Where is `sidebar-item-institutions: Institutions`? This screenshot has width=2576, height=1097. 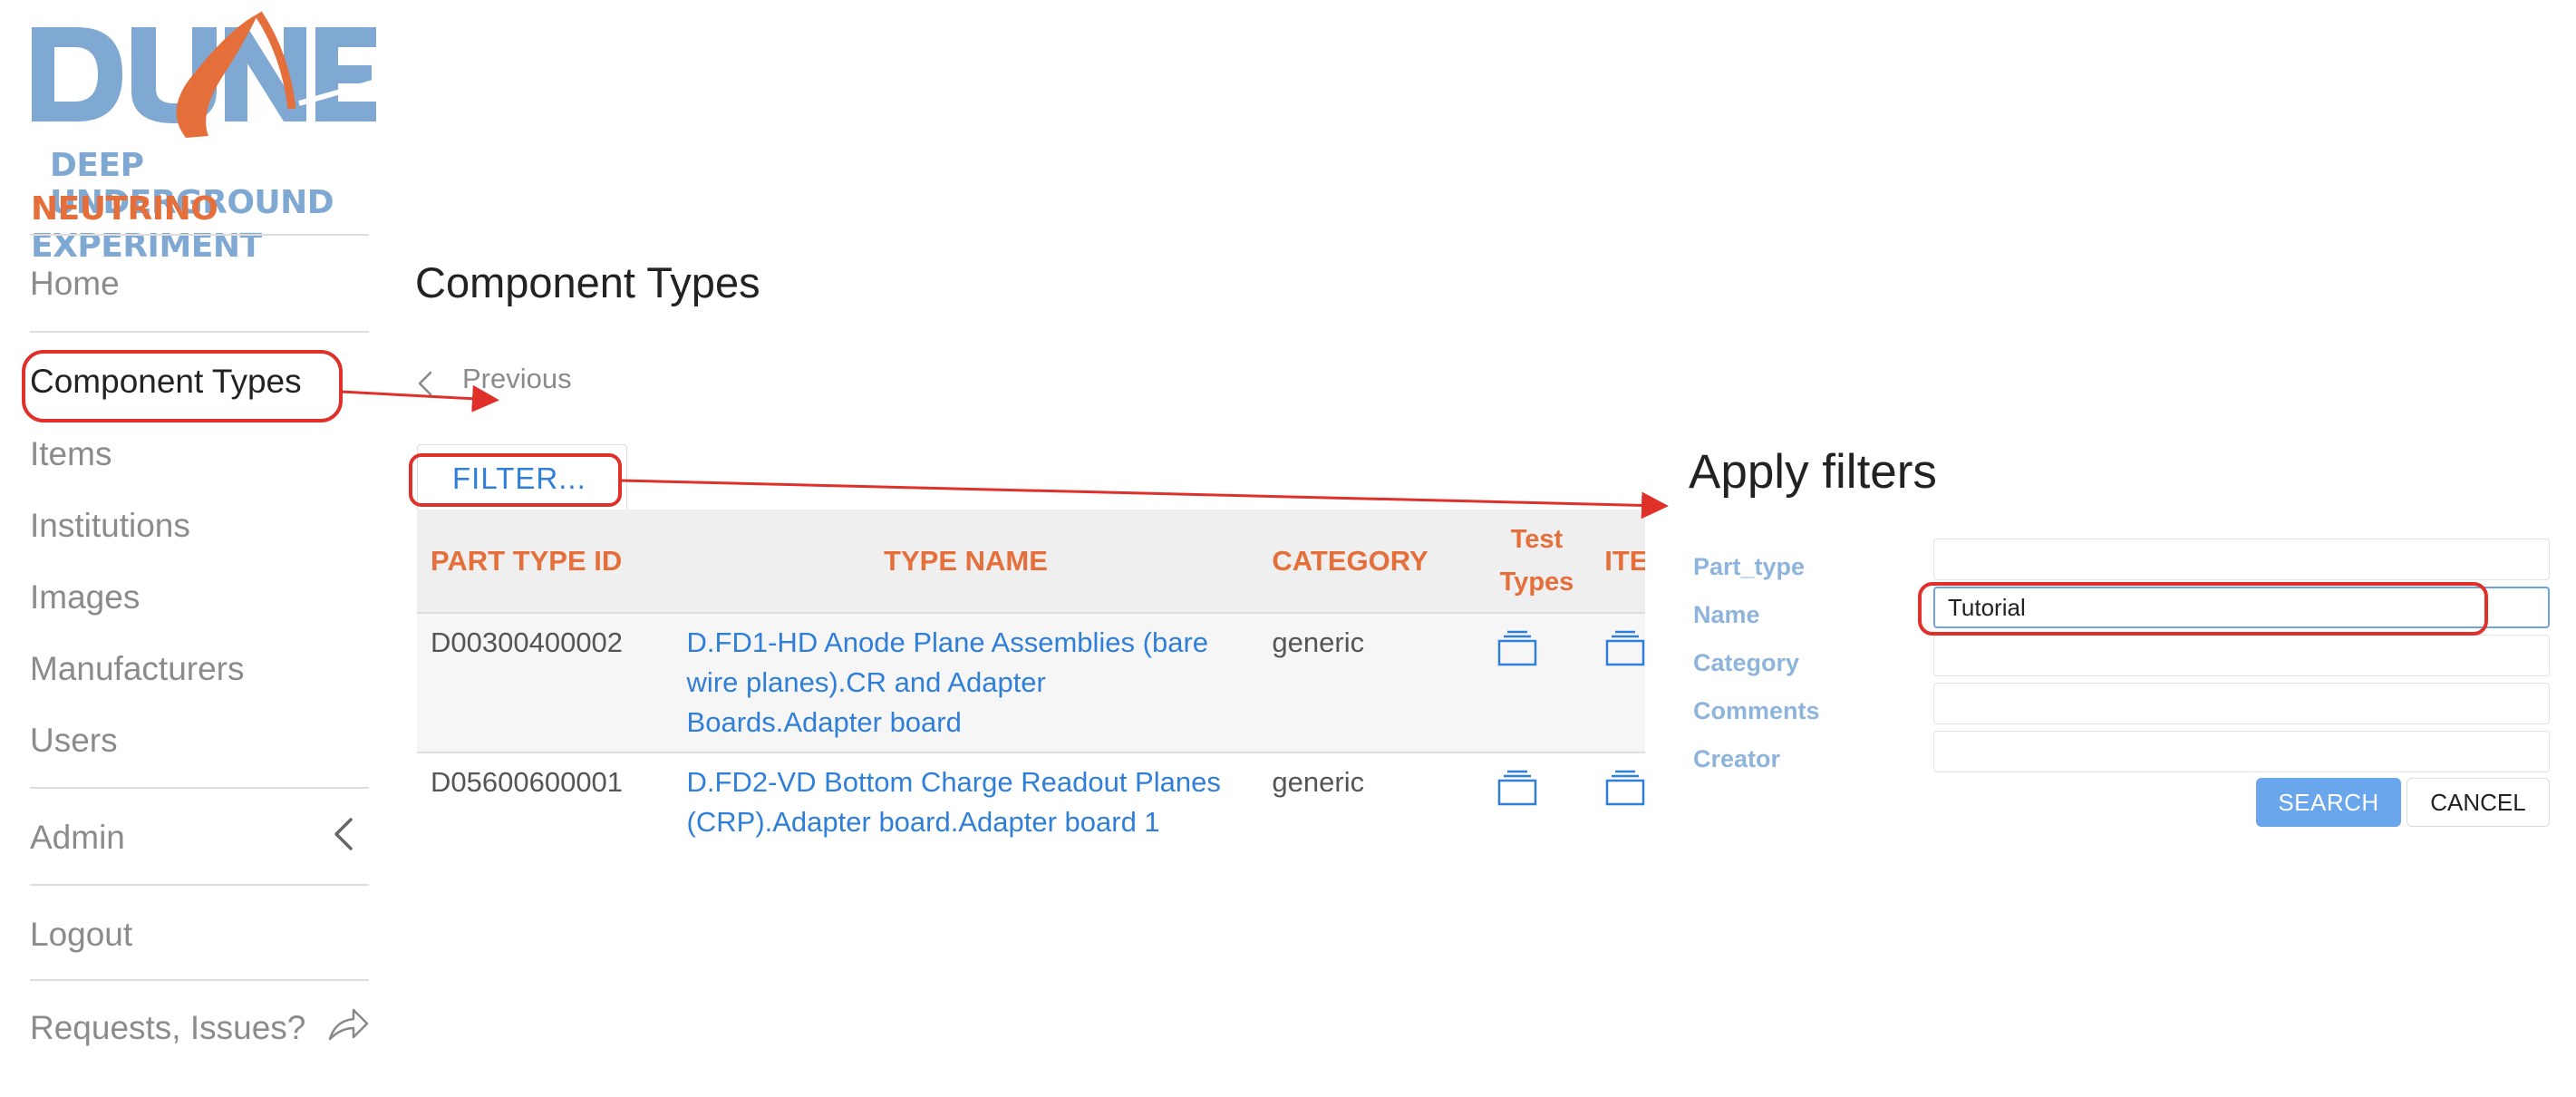 sidebar-item-institutions: Institutions is located at coordinates (110, 526).